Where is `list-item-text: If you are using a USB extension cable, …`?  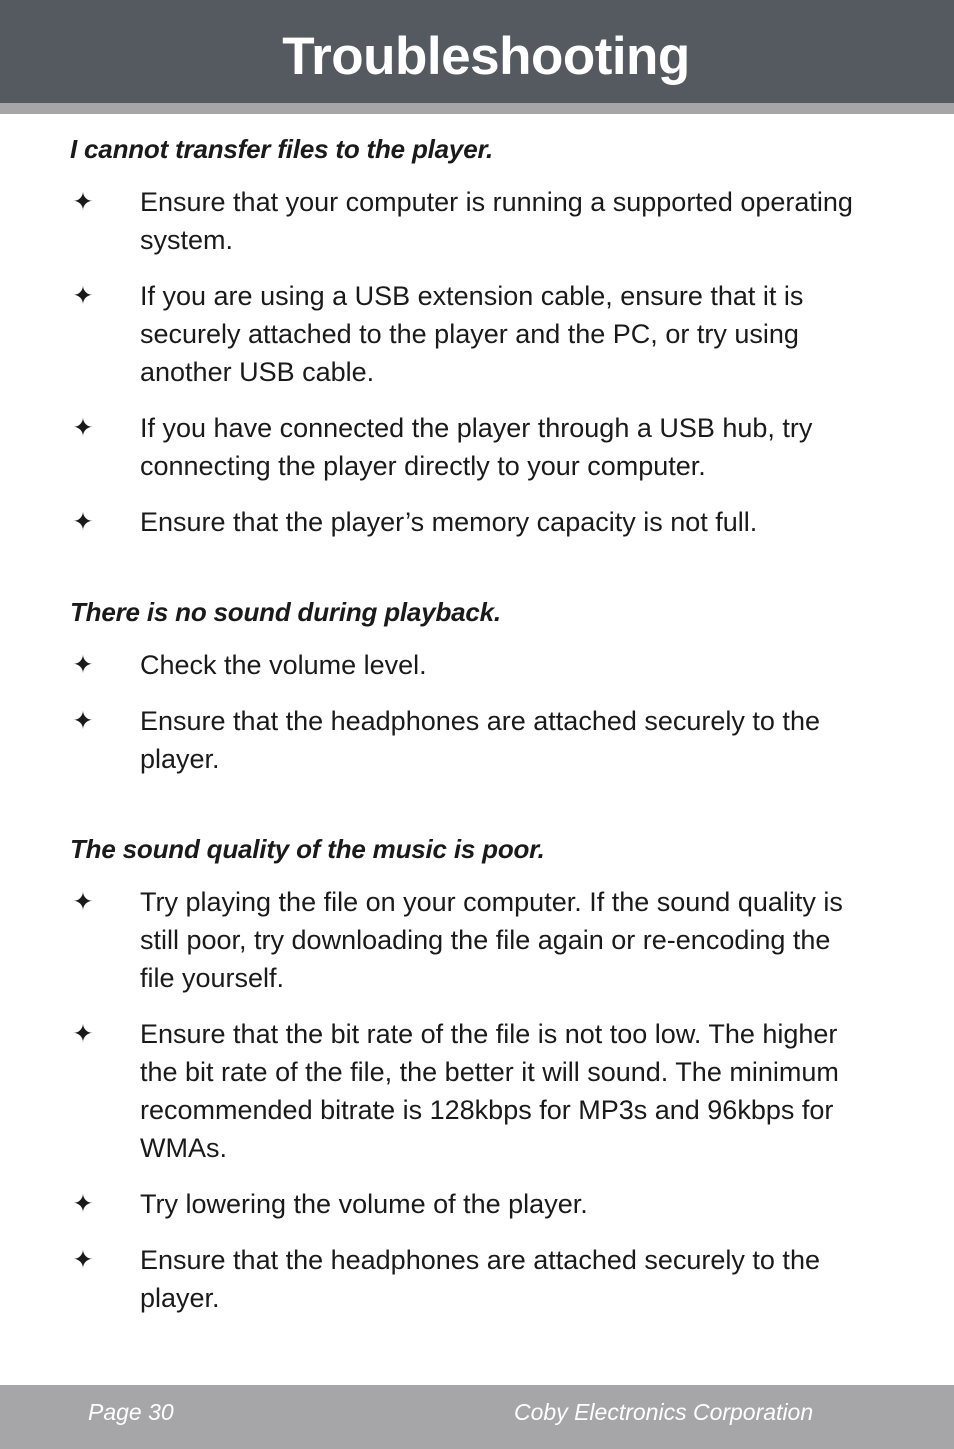 list-item-text: If you are using a USB extension cable, … is located at coordinates (472, 334).